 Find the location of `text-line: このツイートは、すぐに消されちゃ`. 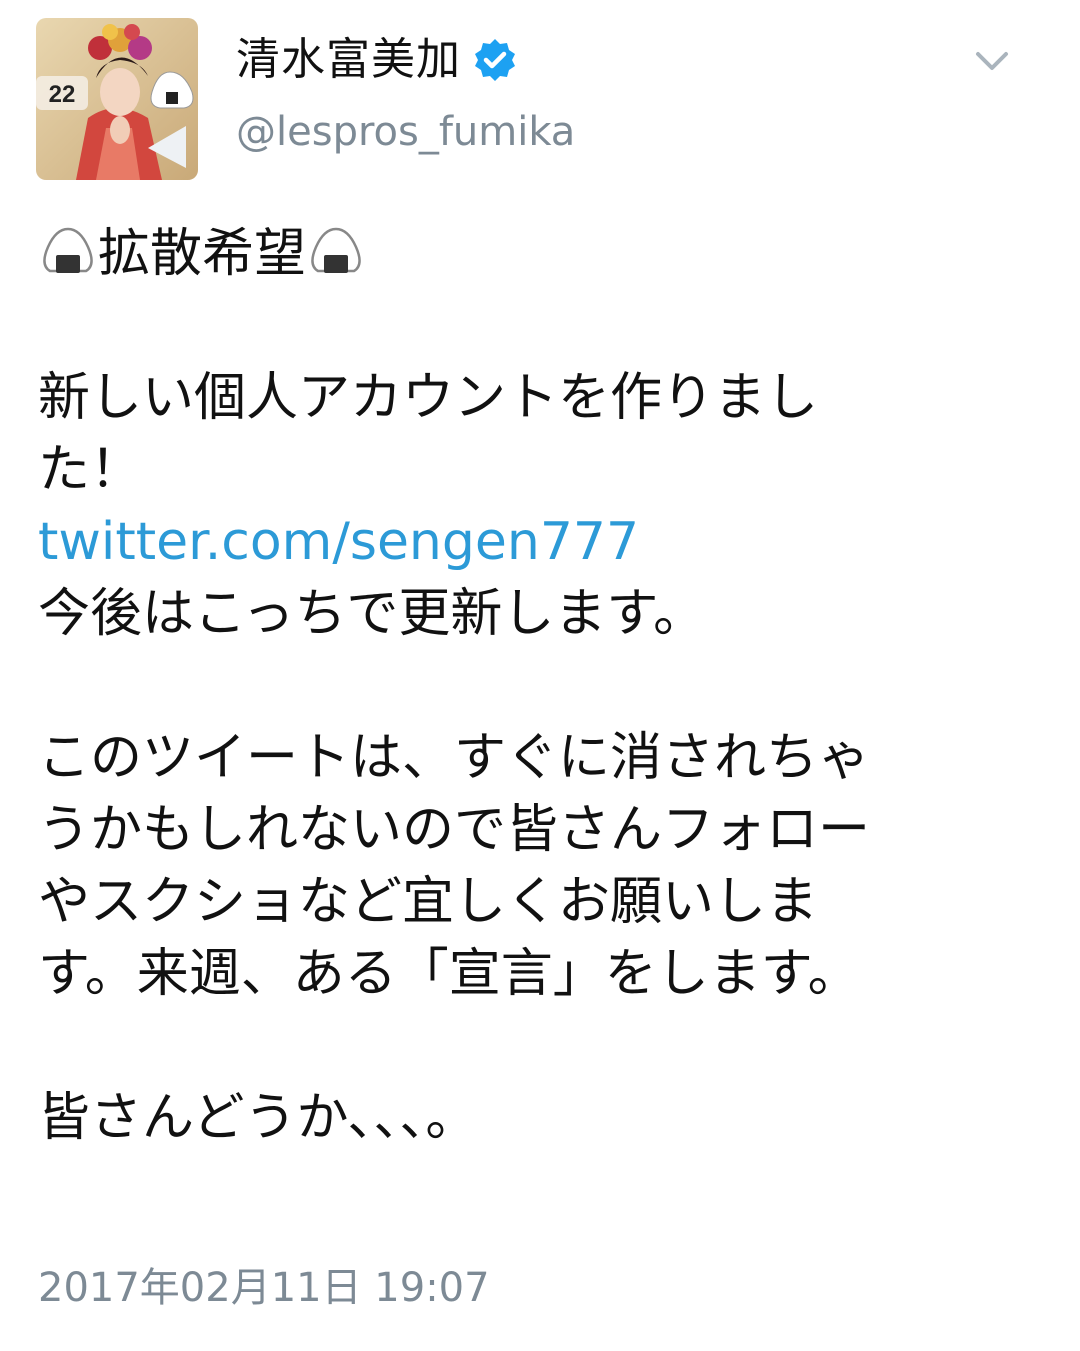

text-line: このツイートは、すぐに消されちゃ is located at coordinates (454, 758).